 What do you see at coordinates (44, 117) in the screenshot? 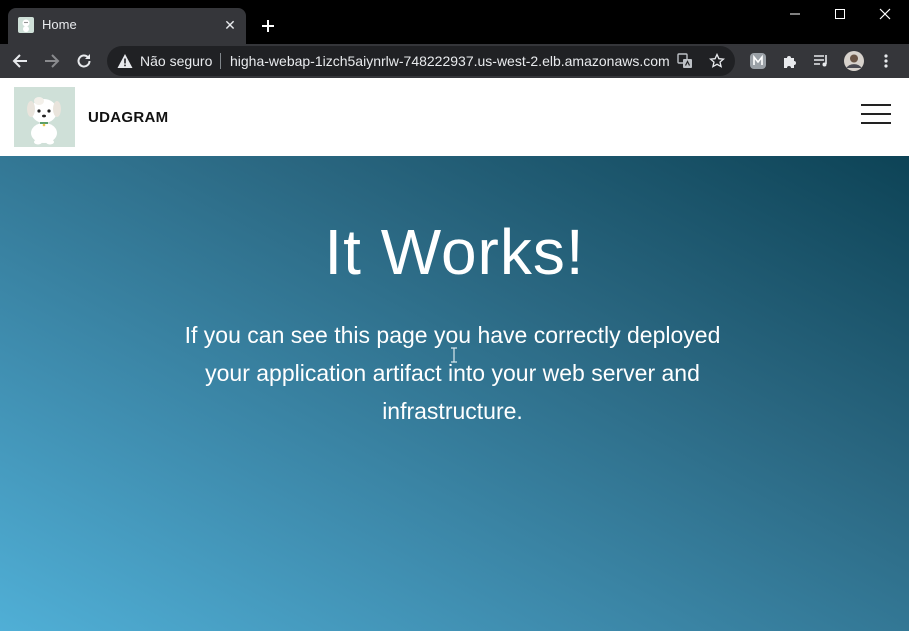
I see `puppy-logo-icon` at bounding box center [44, 117].